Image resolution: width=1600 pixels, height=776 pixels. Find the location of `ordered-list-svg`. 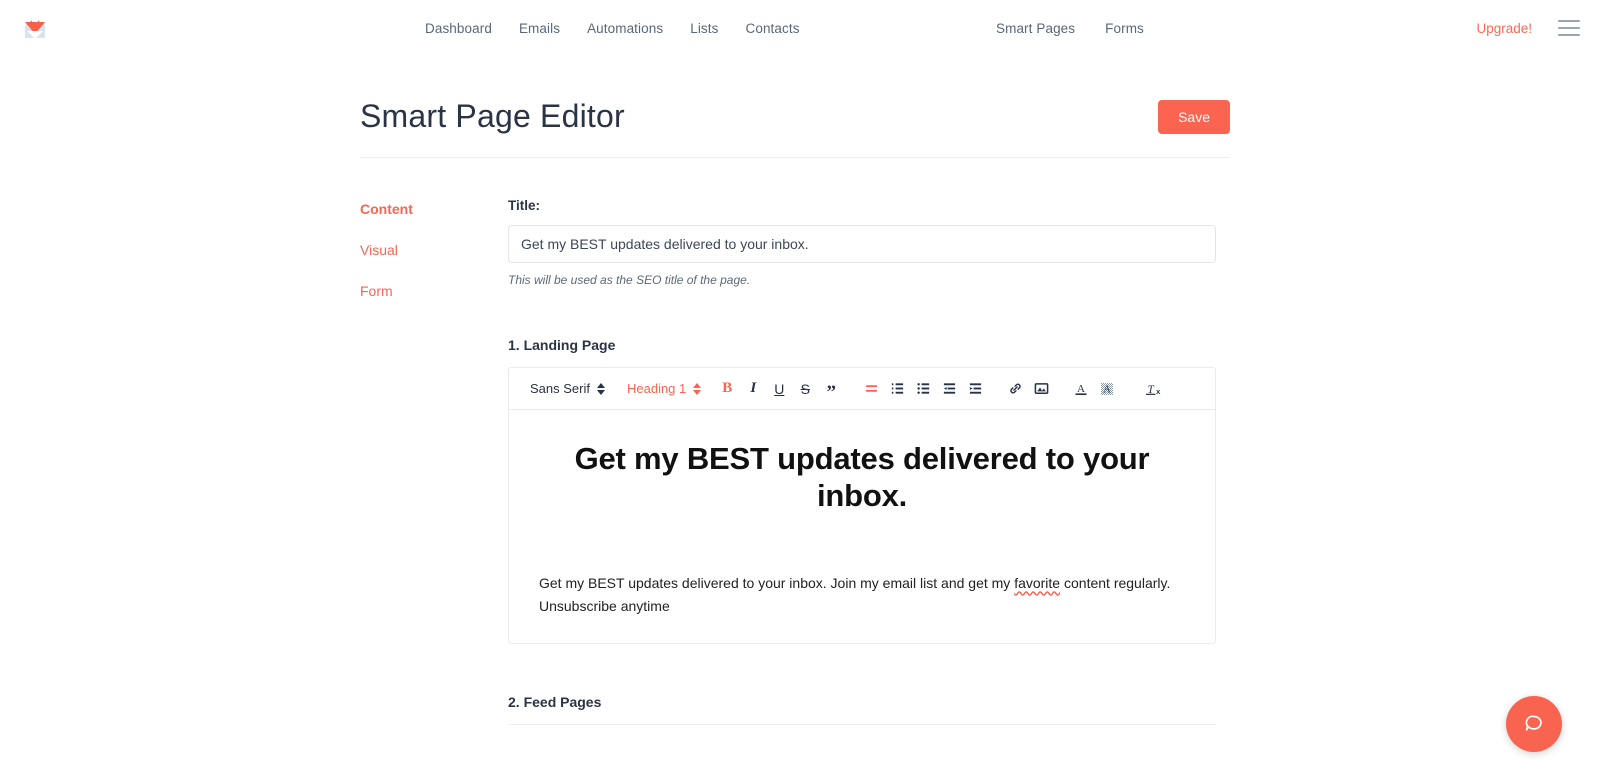

ordered-list-svg is located at coordinates (897, 388).